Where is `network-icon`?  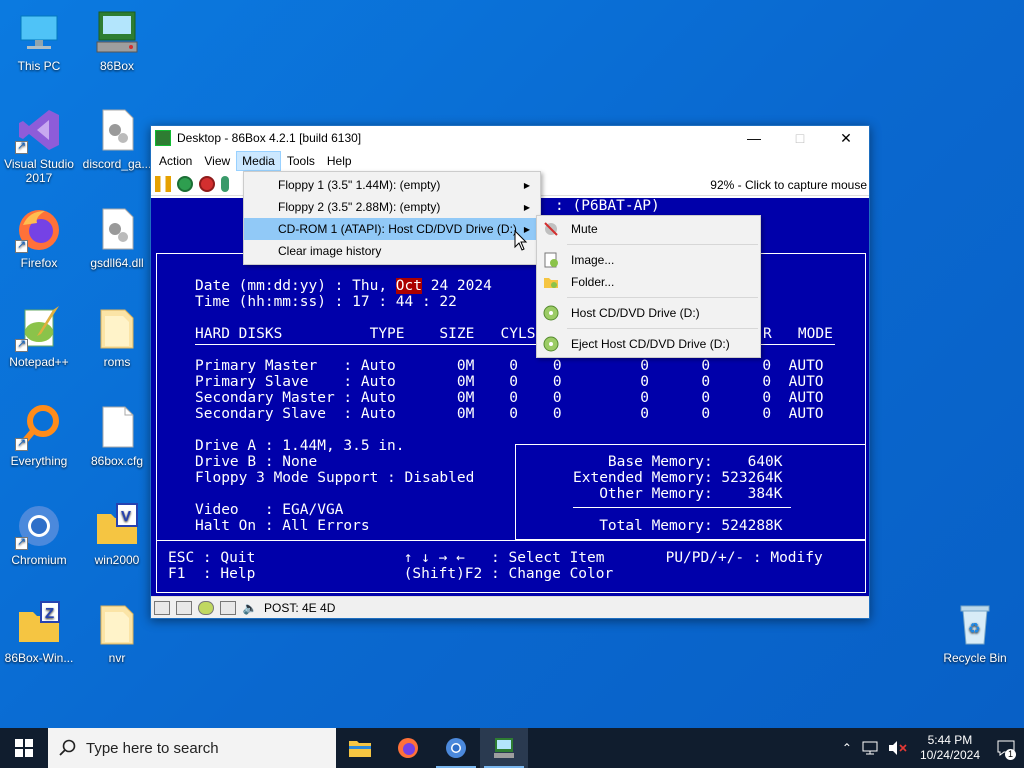
network-icon is located at coordinates (871, 748).